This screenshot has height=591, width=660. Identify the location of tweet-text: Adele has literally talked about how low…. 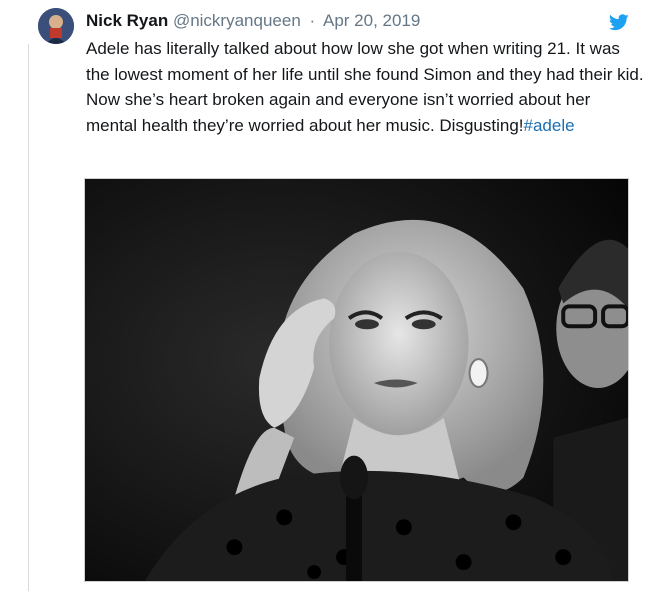
(366, 87).